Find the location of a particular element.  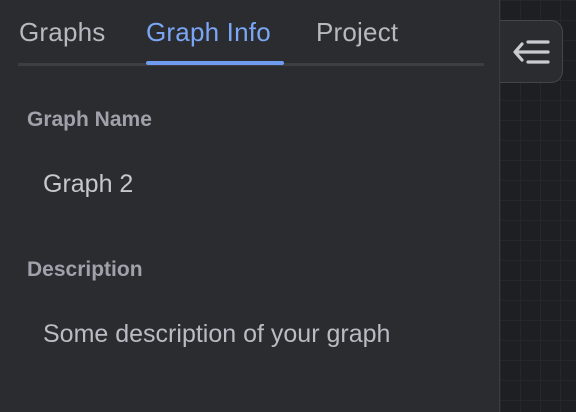

graph-name-input is located at coordinates (252, 184).